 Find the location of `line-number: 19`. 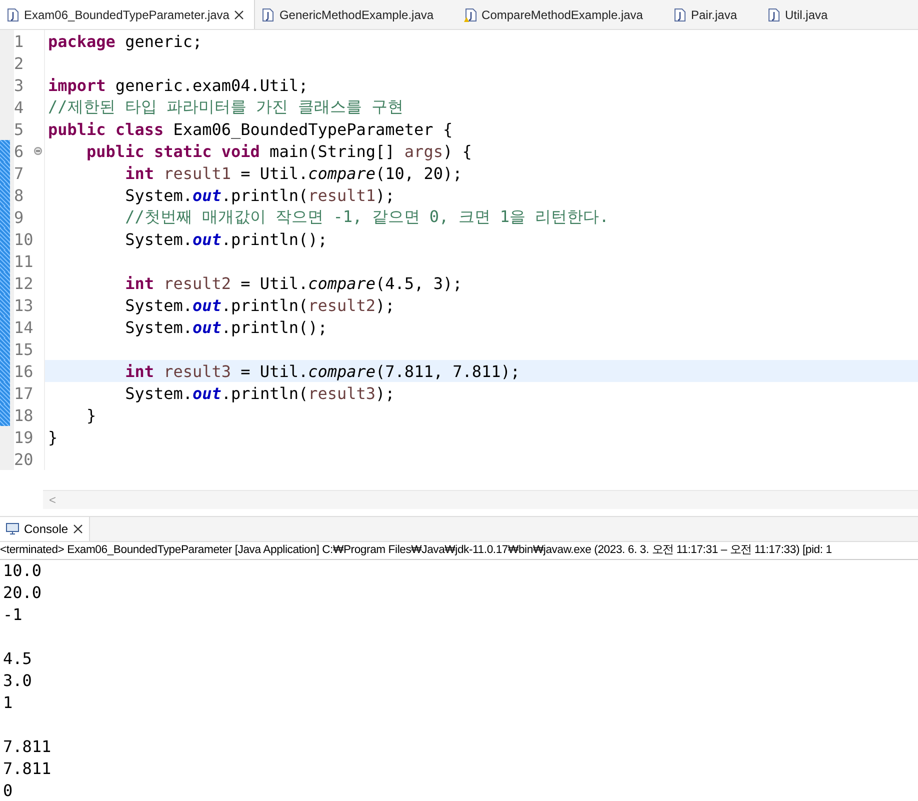

line-number: 19 is located at coordinates (24, 437).